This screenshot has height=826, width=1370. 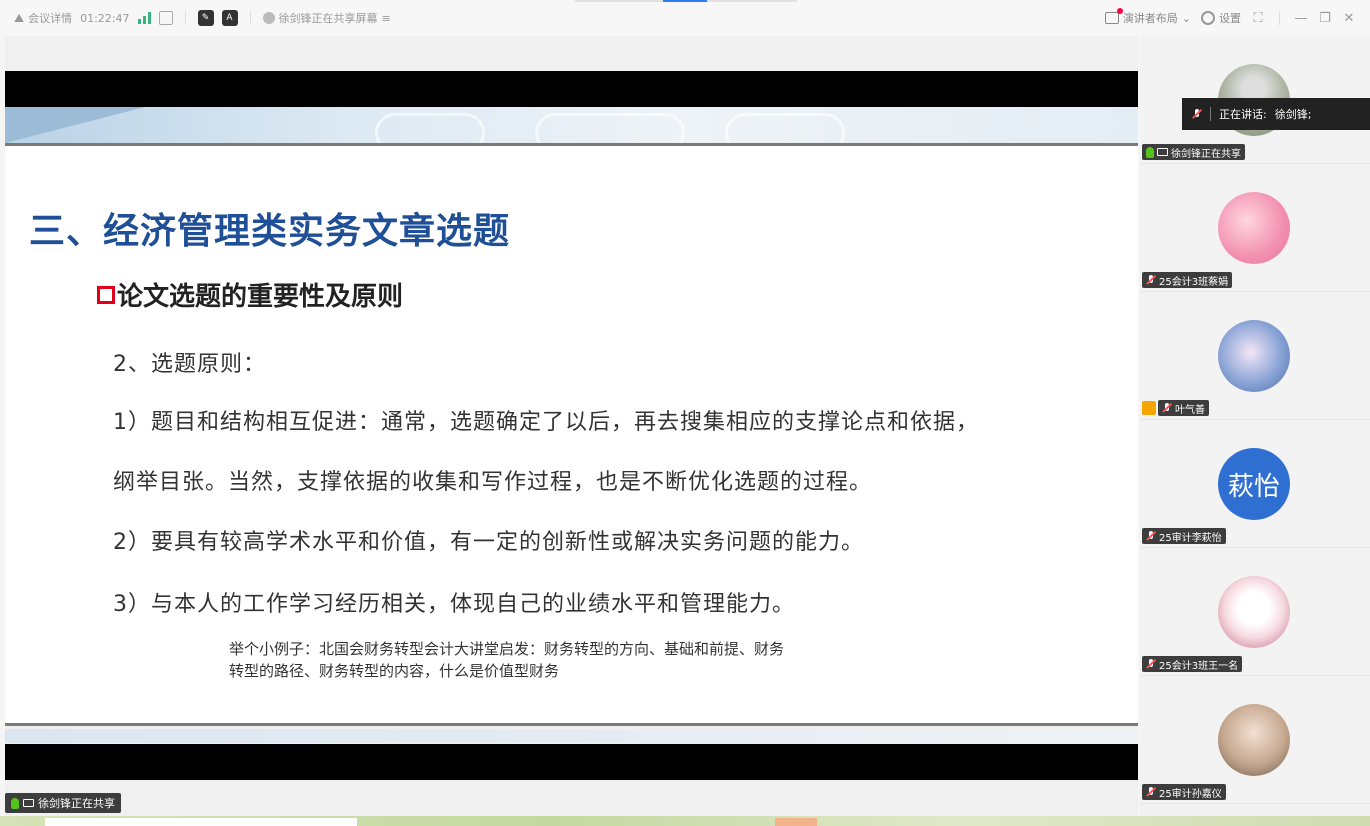 I want to click on meeting-details-button: ⛰ 会议详情, so click(x=43, y=18).